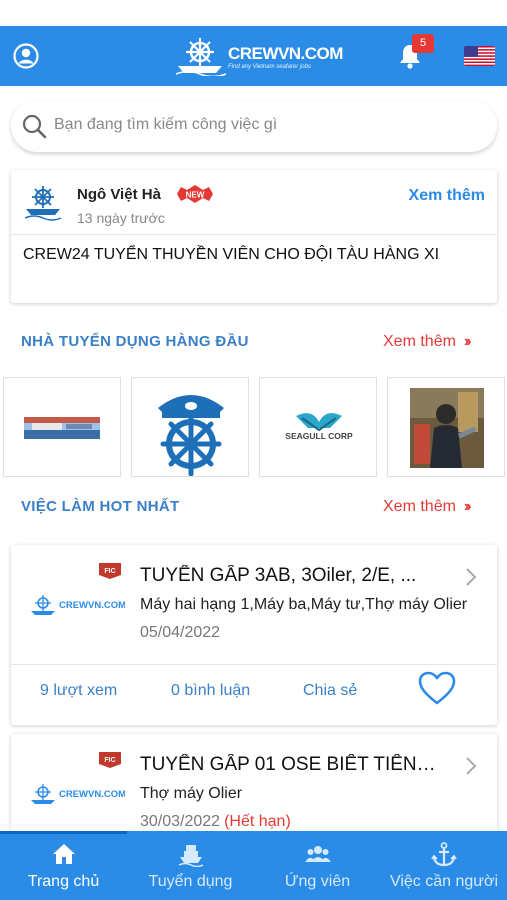  Describe the element at coordinates (121, 218) in the screenshot. I see `post-time: 13 ngày trước` at that location.